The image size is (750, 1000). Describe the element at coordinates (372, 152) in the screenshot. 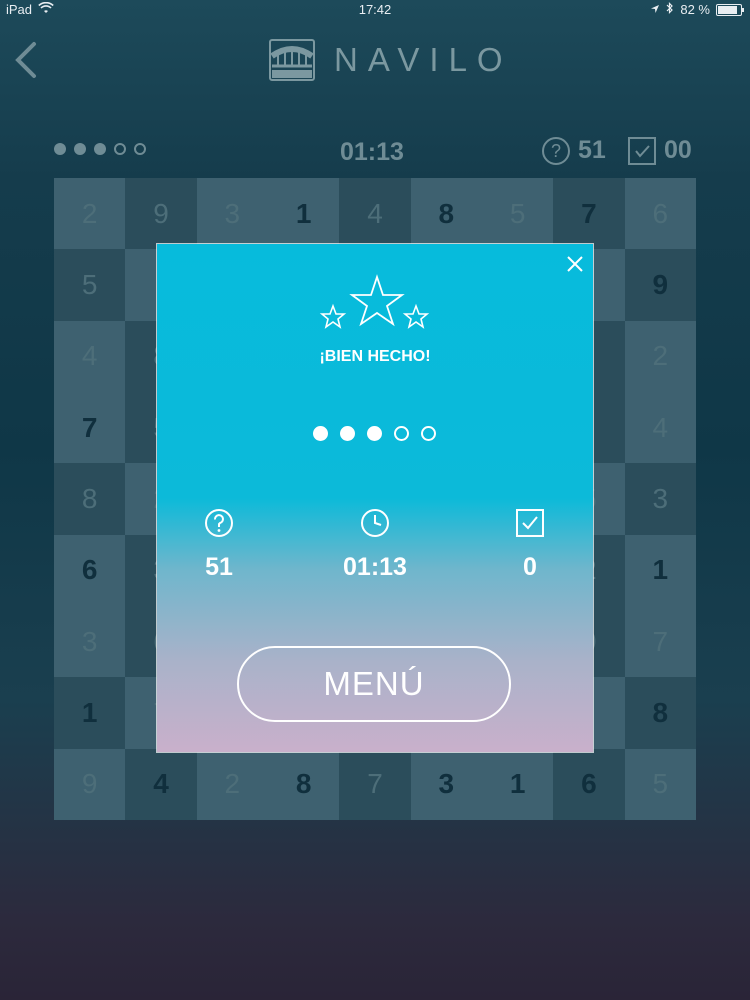

I see `game-timer: 01:13` at that location.